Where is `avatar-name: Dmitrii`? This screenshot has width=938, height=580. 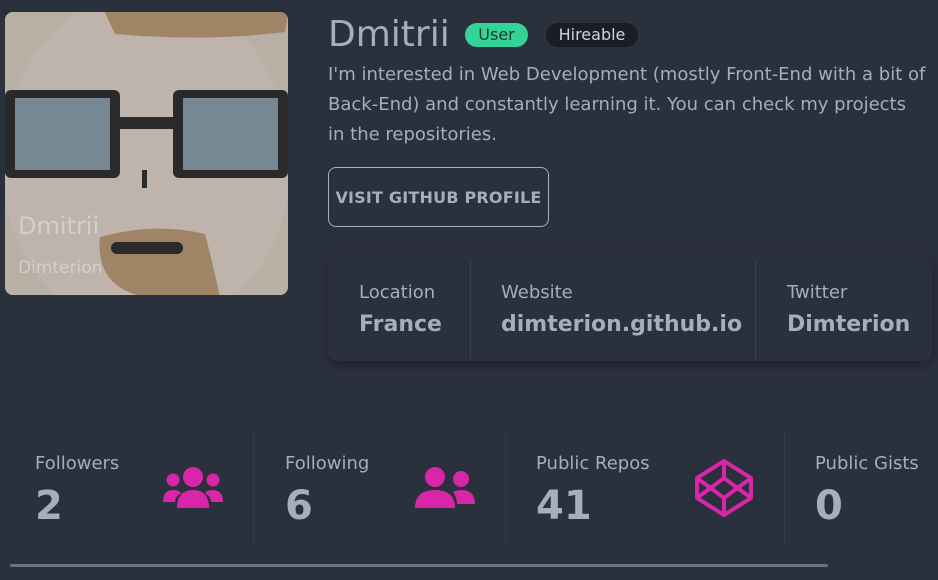
avatar-name: Dmitrii is located at coordinates (59, 226).